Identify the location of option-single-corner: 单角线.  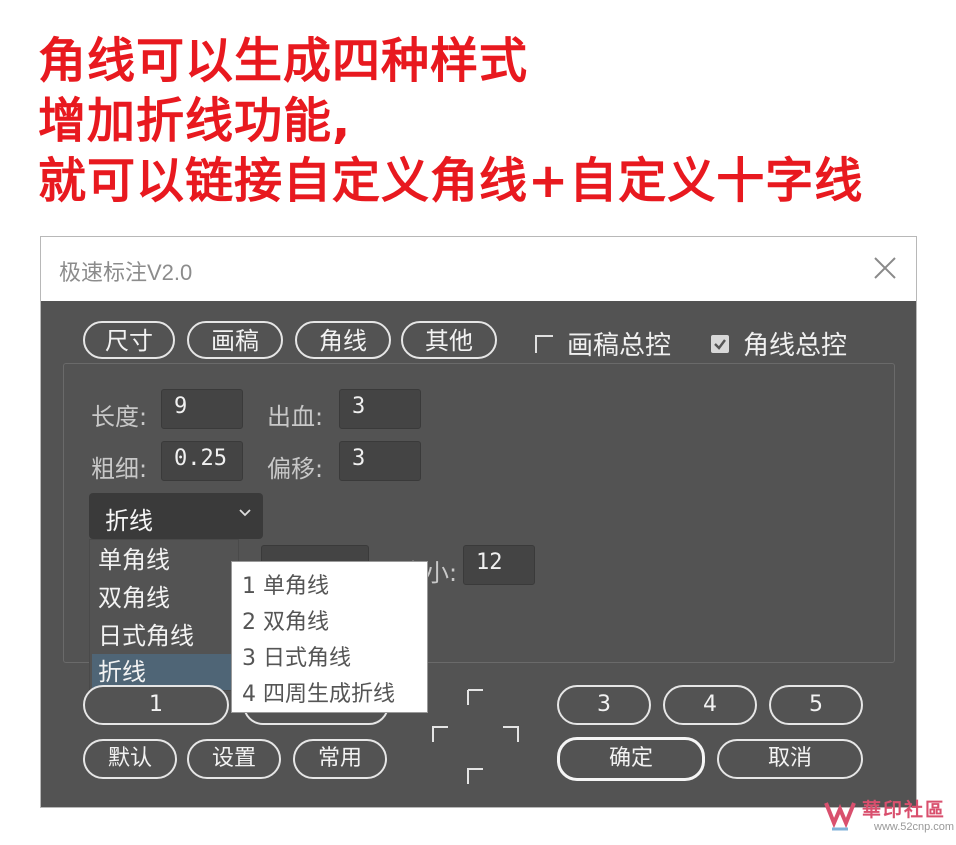
(164, 560).